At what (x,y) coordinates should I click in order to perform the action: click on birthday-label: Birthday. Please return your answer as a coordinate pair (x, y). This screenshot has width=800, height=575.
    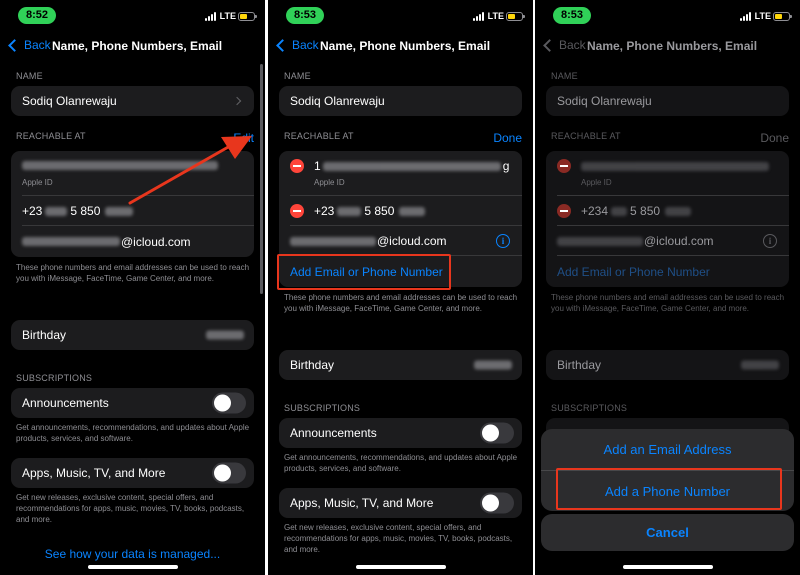
    Looking at the image, I should click on (44, 335).